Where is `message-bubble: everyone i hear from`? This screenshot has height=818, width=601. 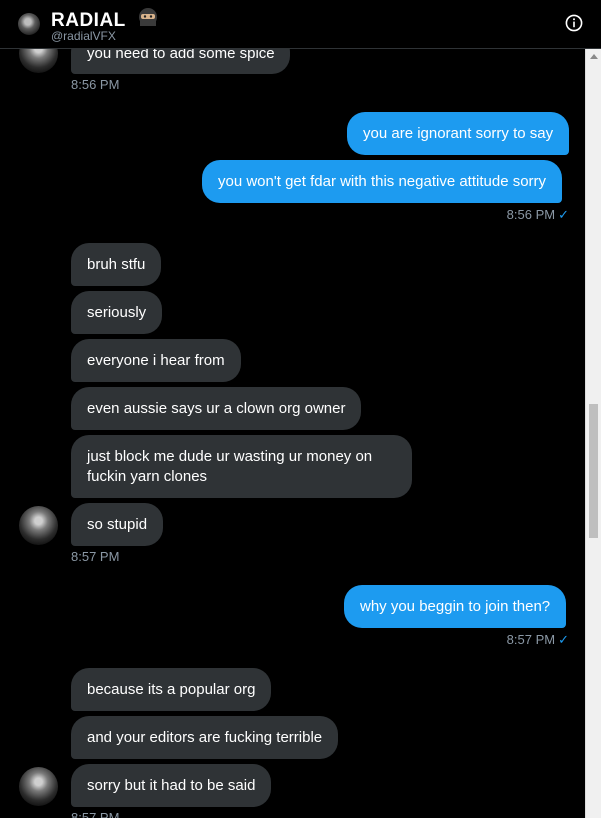
message-bubble: everyone i hear from is located at coordinates (156, 360).